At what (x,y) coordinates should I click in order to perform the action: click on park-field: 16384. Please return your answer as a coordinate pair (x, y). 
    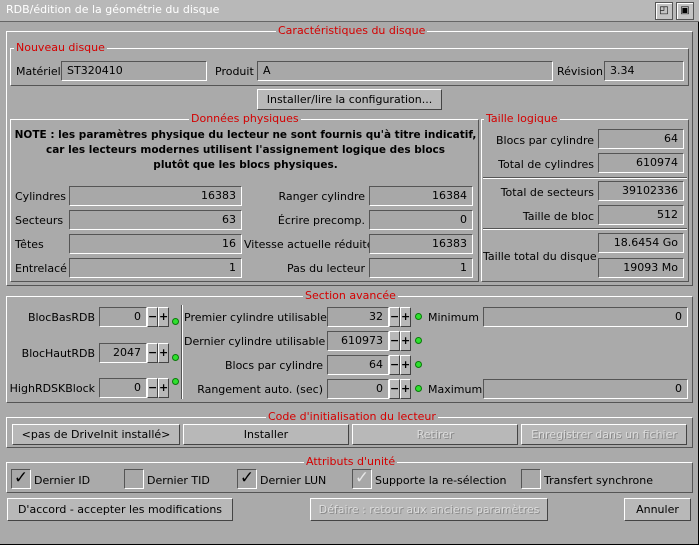
    Looking at the image, I should click on (421, 196).